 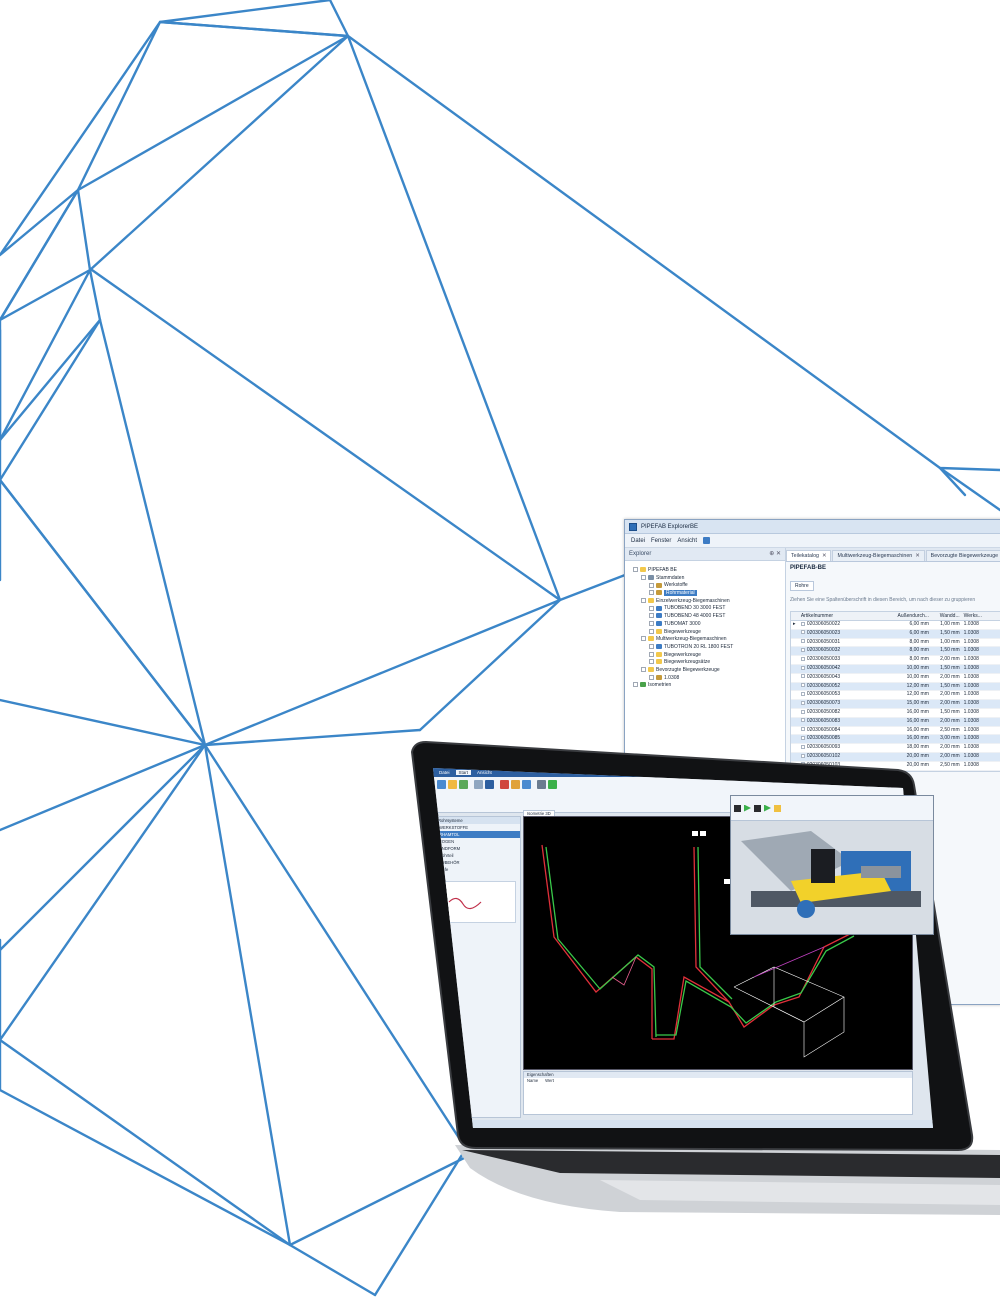 I want to click on menu-ansicht: Ansicht, so click(x=687, y=541).